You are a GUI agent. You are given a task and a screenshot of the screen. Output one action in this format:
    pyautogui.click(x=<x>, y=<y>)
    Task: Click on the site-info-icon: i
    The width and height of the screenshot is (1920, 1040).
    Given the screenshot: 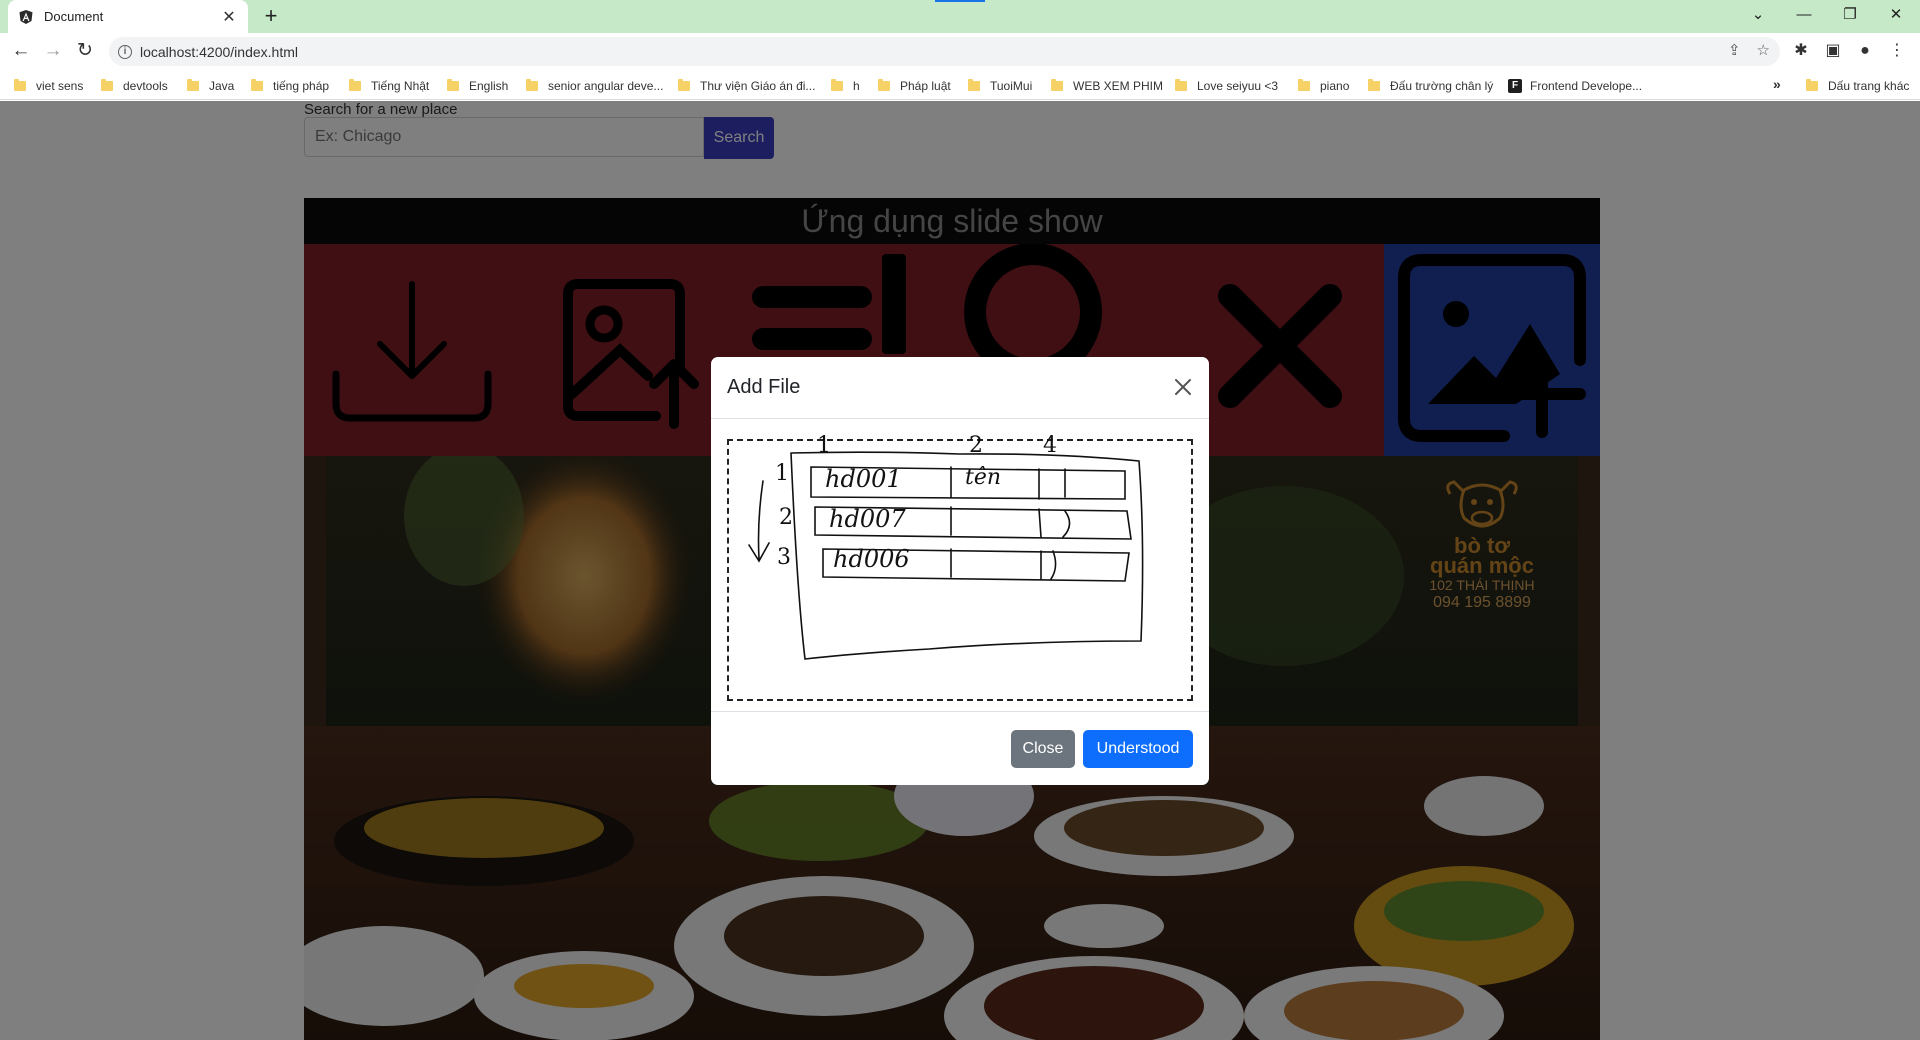 What is the action you would take?
    pyautogui.click(x=125, y=51)
    